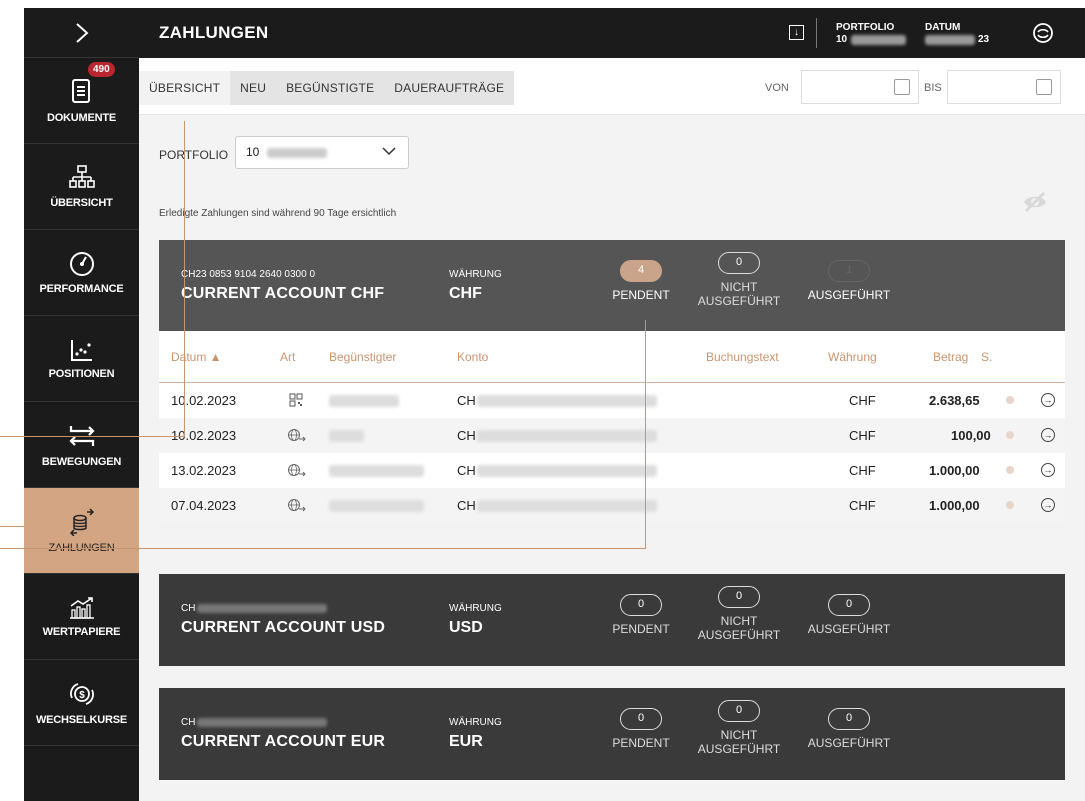 This screenshot has width=1085, height=801. I want to click on table-row: 13.02.2023 CH CHF 1.000,00 →, so click(612, 470).